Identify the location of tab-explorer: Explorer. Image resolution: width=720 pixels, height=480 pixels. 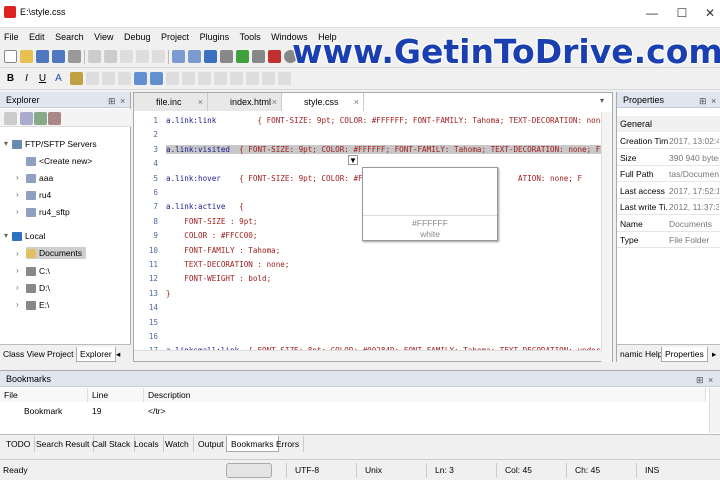
(96, 354).